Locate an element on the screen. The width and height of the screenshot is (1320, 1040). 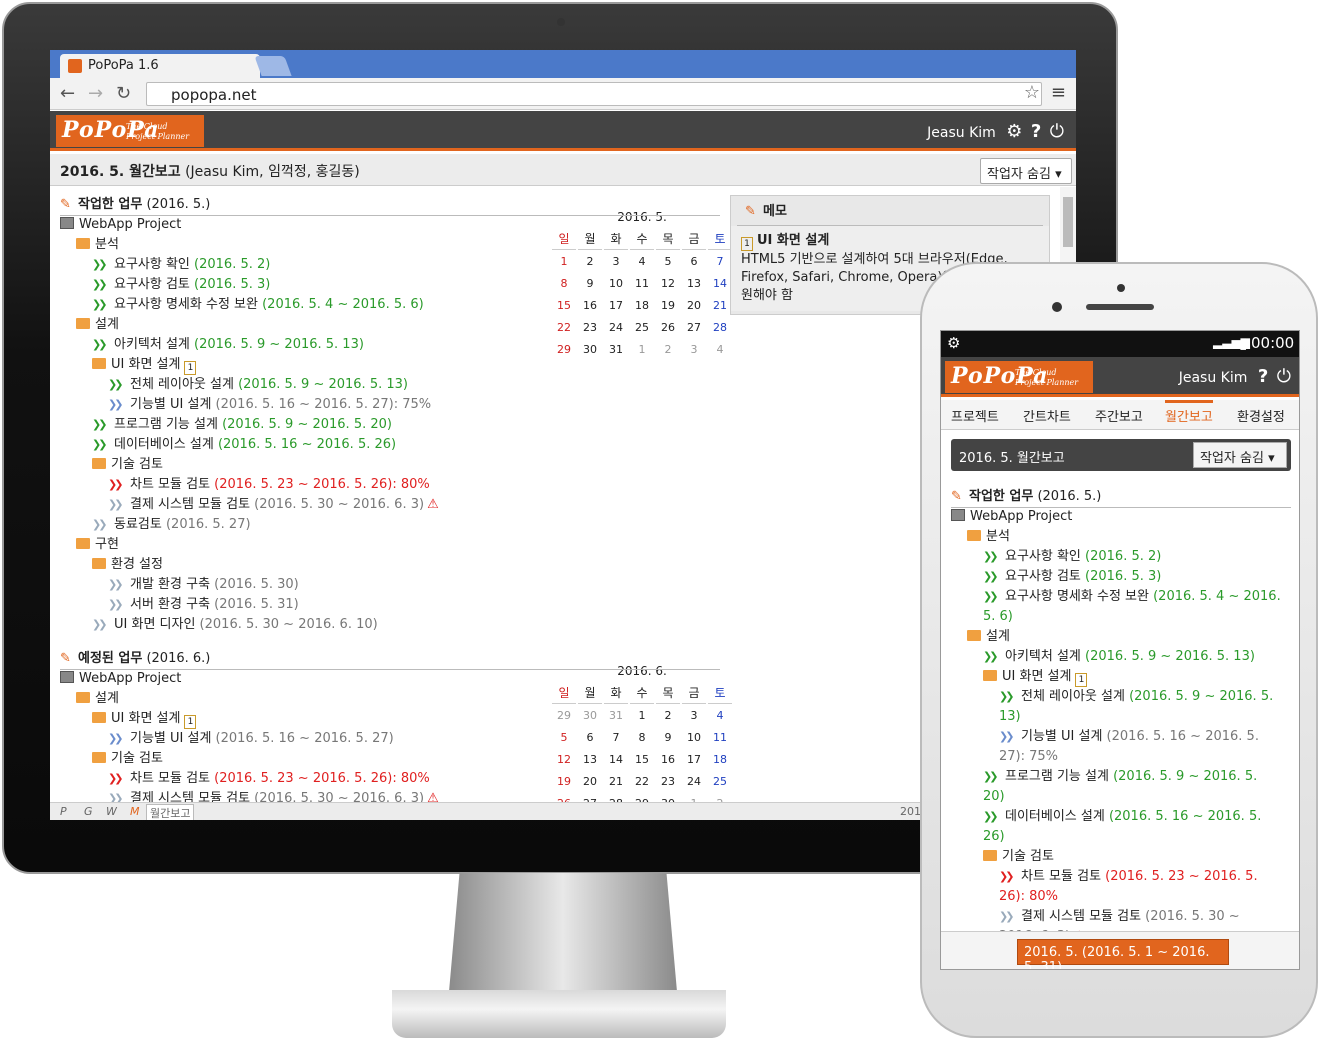
user-name: Jeasu Kim is located at coordinates (961, 133).